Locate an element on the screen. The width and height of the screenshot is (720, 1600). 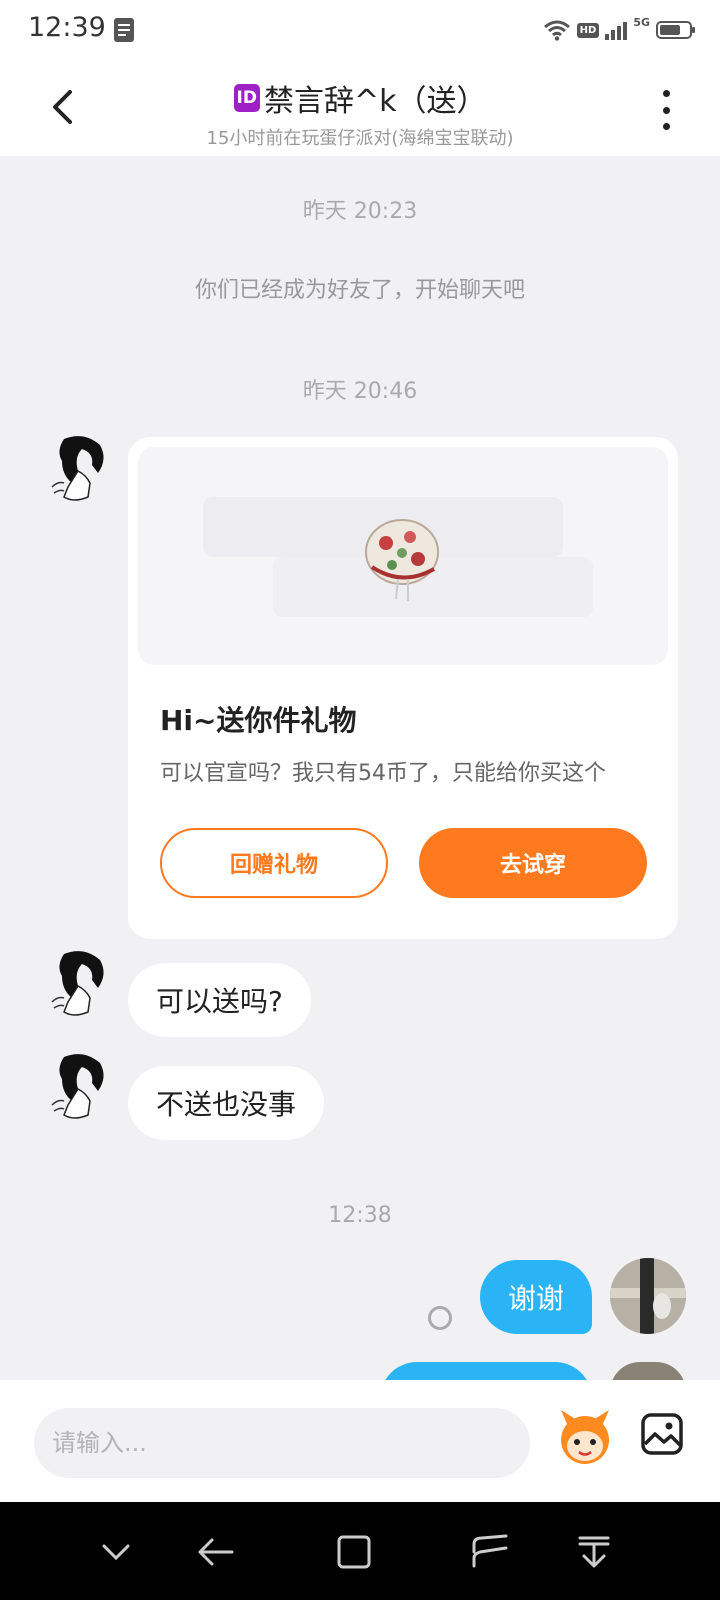
input-bar is located at coordinates (360, 1441).